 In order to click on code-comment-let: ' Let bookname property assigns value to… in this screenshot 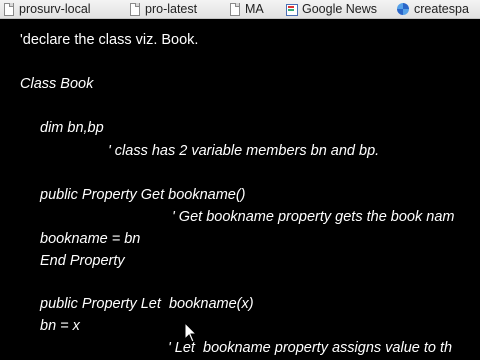, I will do `click(310, 348)`.